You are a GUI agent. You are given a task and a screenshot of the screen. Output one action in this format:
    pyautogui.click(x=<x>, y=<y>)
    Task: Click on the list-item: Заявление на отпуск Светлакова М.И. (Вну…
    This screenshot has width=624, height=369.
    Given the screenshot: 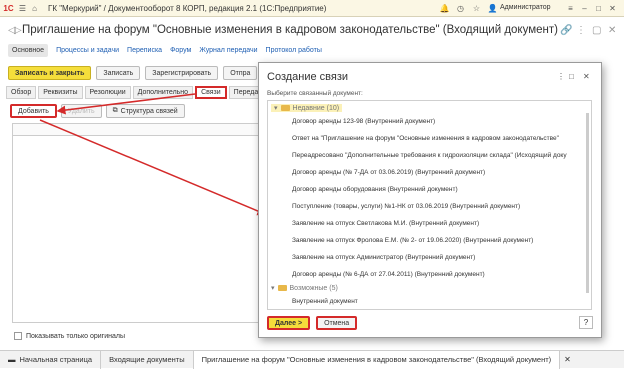 What is the action you would take?
    pyautogui.click(x=385, y=223)
    